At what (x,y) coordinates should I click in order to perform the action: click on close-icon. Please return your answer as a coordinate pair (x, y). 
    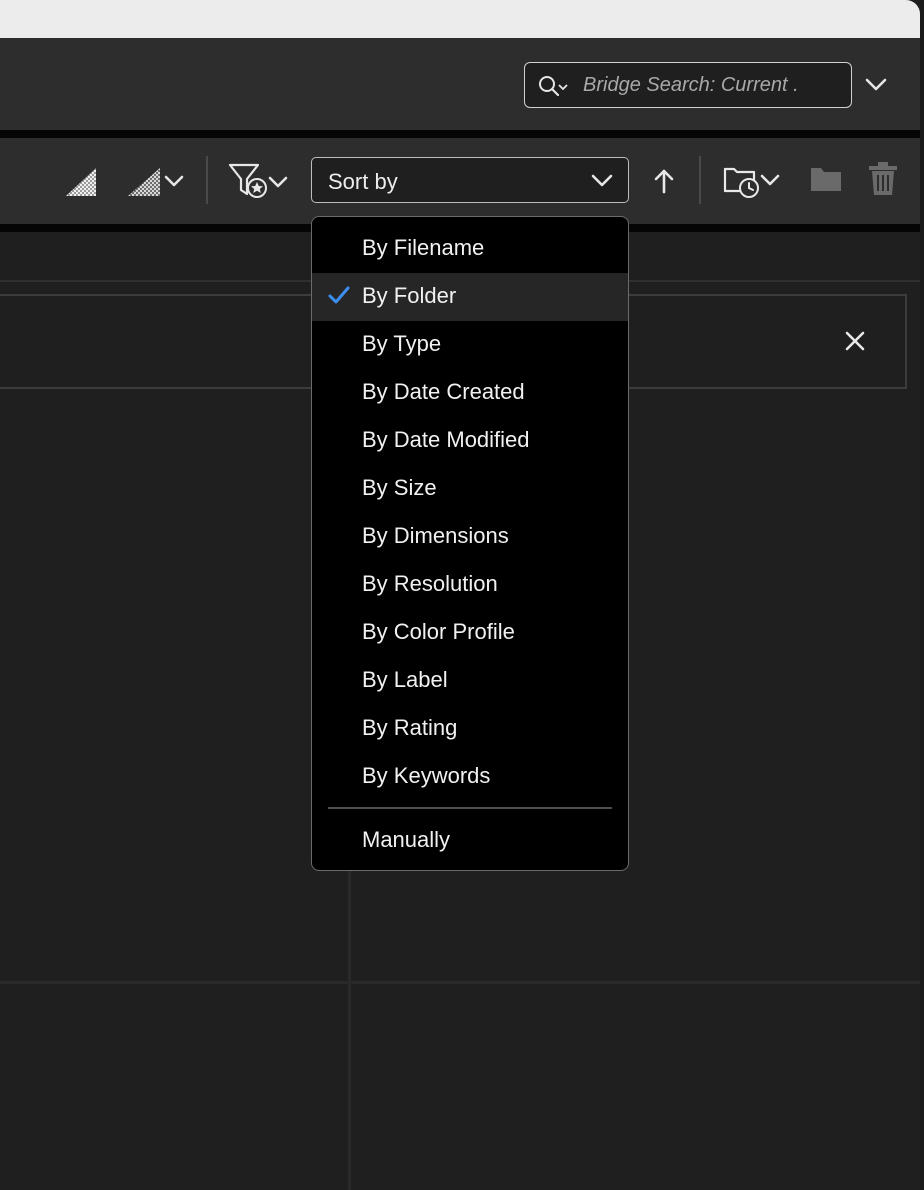
    Looking at the image, I should click on (855, 343).